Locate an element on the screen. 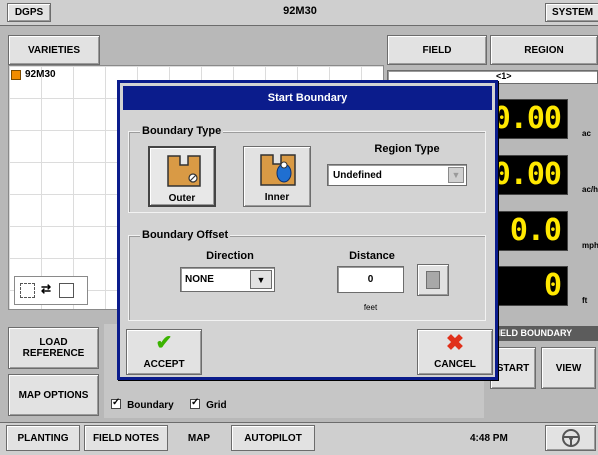 The image size is (598, 455). keypad-icon is located at coordinates (433, 280).